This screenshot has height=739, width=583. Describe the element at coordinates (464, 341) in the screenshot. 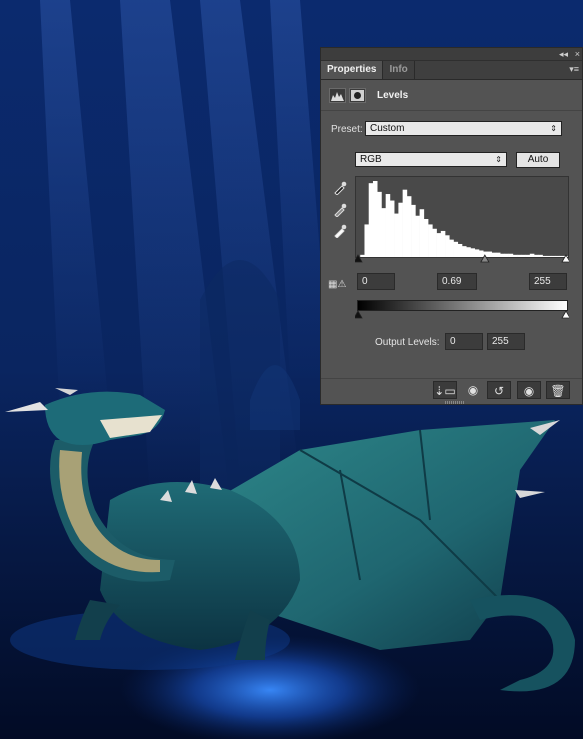

I see `output-black-field: 0` at that location.